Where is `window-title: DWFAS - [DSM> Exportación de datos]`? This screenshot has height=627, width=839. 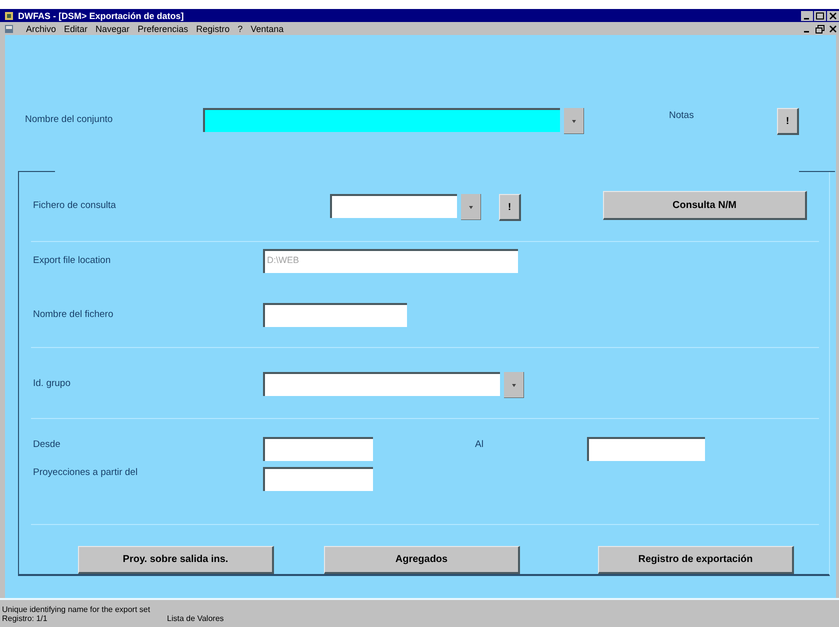
window-title: DWFAS - [DSM> Exportación de datos] is located at coordinates (101, 15).